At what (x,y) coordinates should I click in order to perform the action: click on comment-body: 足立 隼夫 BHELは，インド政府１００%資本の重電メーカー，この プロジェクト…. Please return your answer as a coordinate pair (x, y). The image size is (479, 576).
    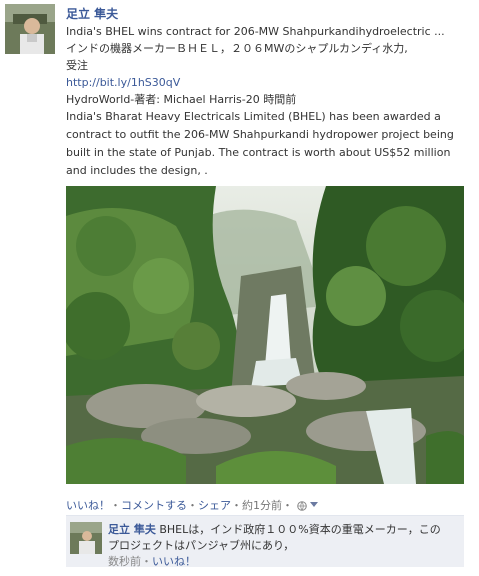
    Looking at the image, I should click on (283, 546).